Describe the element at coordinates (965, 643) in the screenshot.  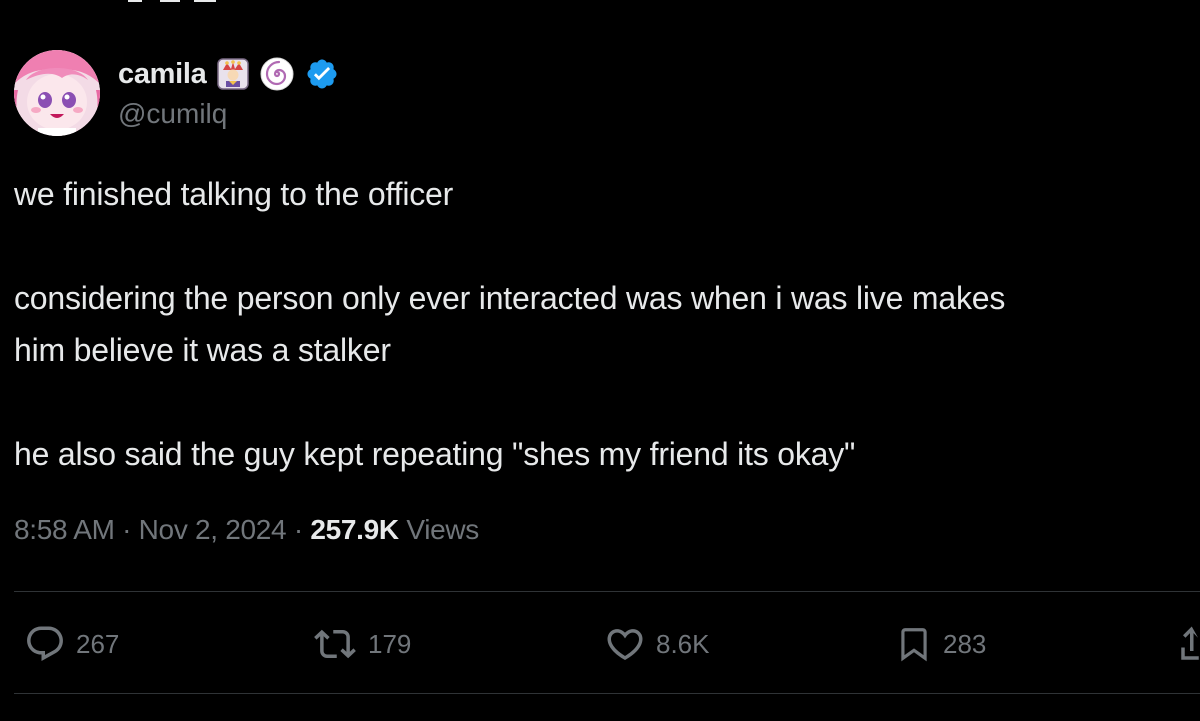
I see `bookmark-count: 283` at that location.